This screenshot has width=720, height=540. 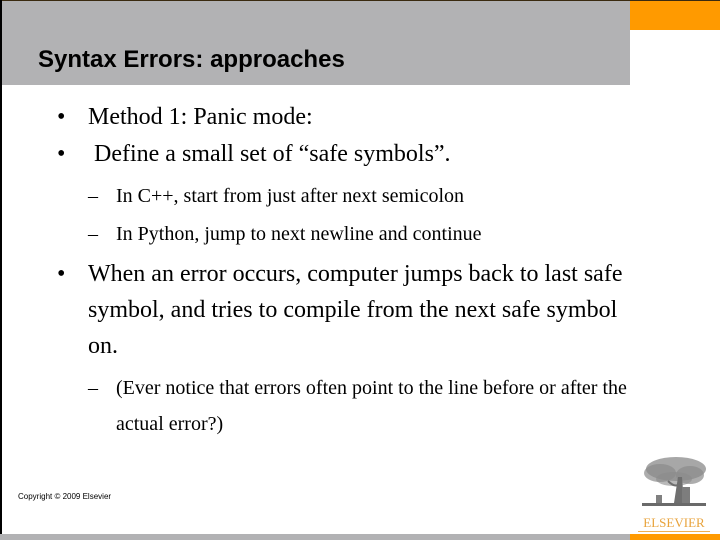 What do you see at coordinates (674, 481) in the screenshot?
I see `elsevier-tree-icon` at bounding box center [674, 481].